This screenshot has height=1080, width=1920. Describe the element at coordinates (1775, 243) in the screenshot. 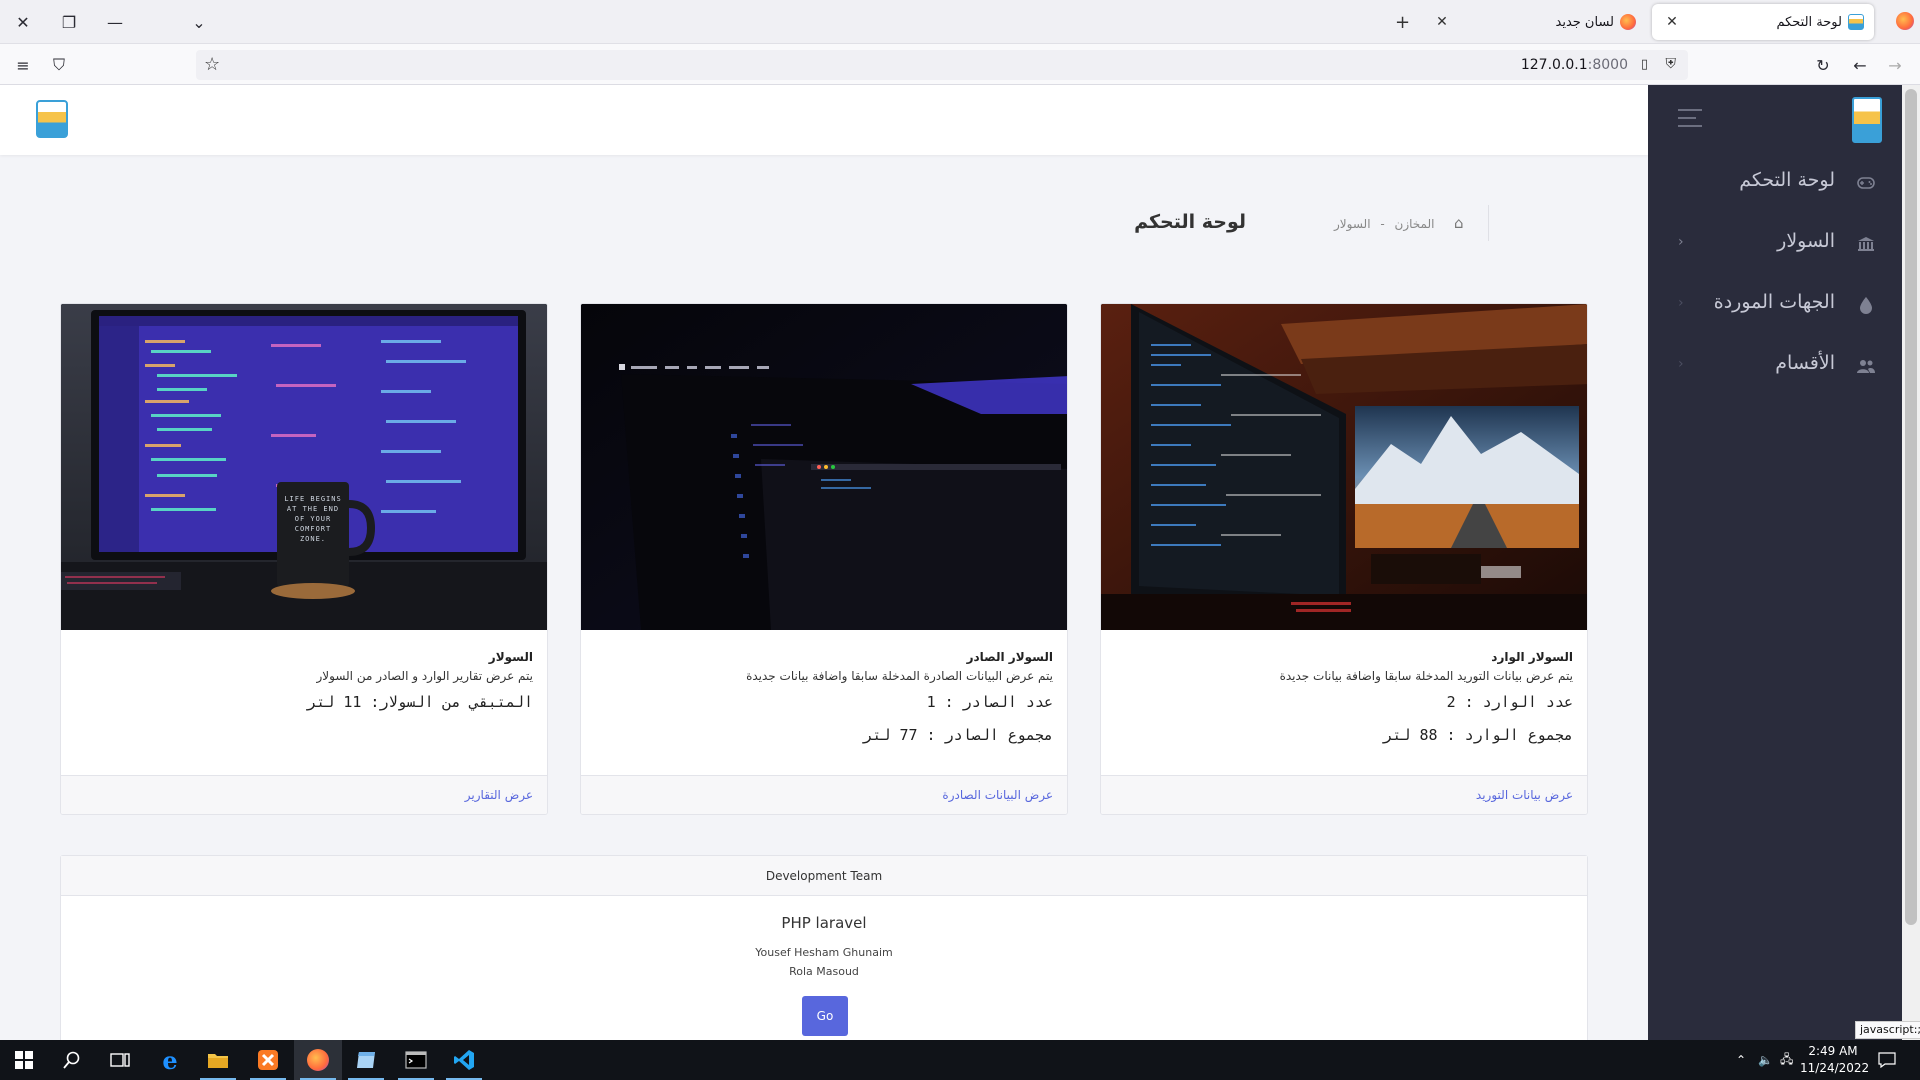

I see `sidebar-item-diesel: › السولار` at that location.